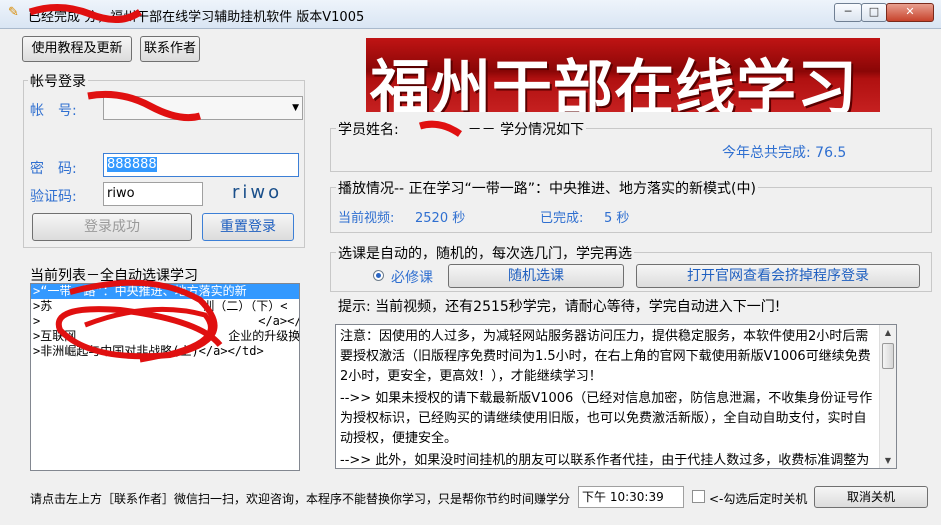  I want to click on site-banner: 福州干部在线学习, so click(623, 75).